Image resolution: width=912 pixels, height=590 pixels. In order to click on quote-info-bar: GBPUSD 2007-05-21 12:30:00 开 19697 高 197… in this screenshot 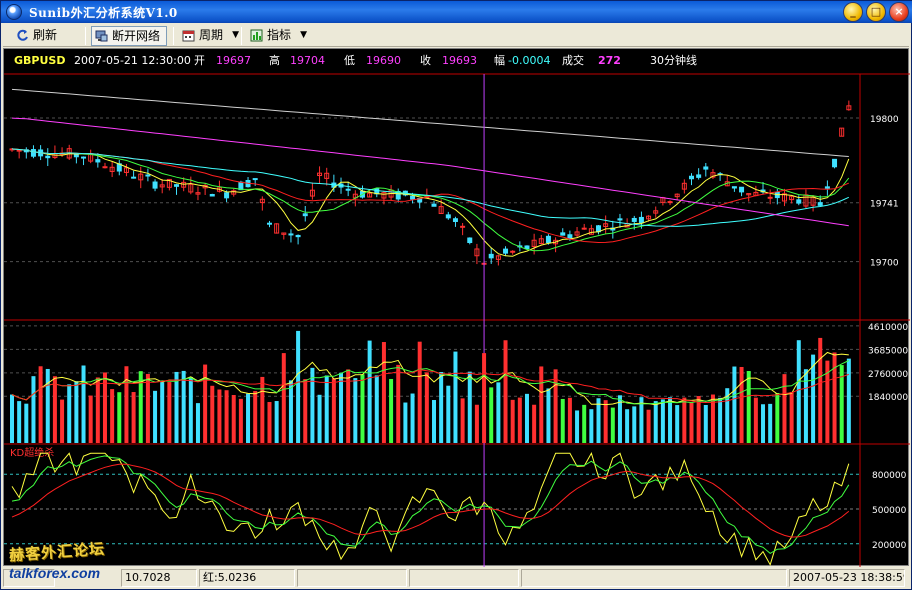, I will do `click(457, 62)`.